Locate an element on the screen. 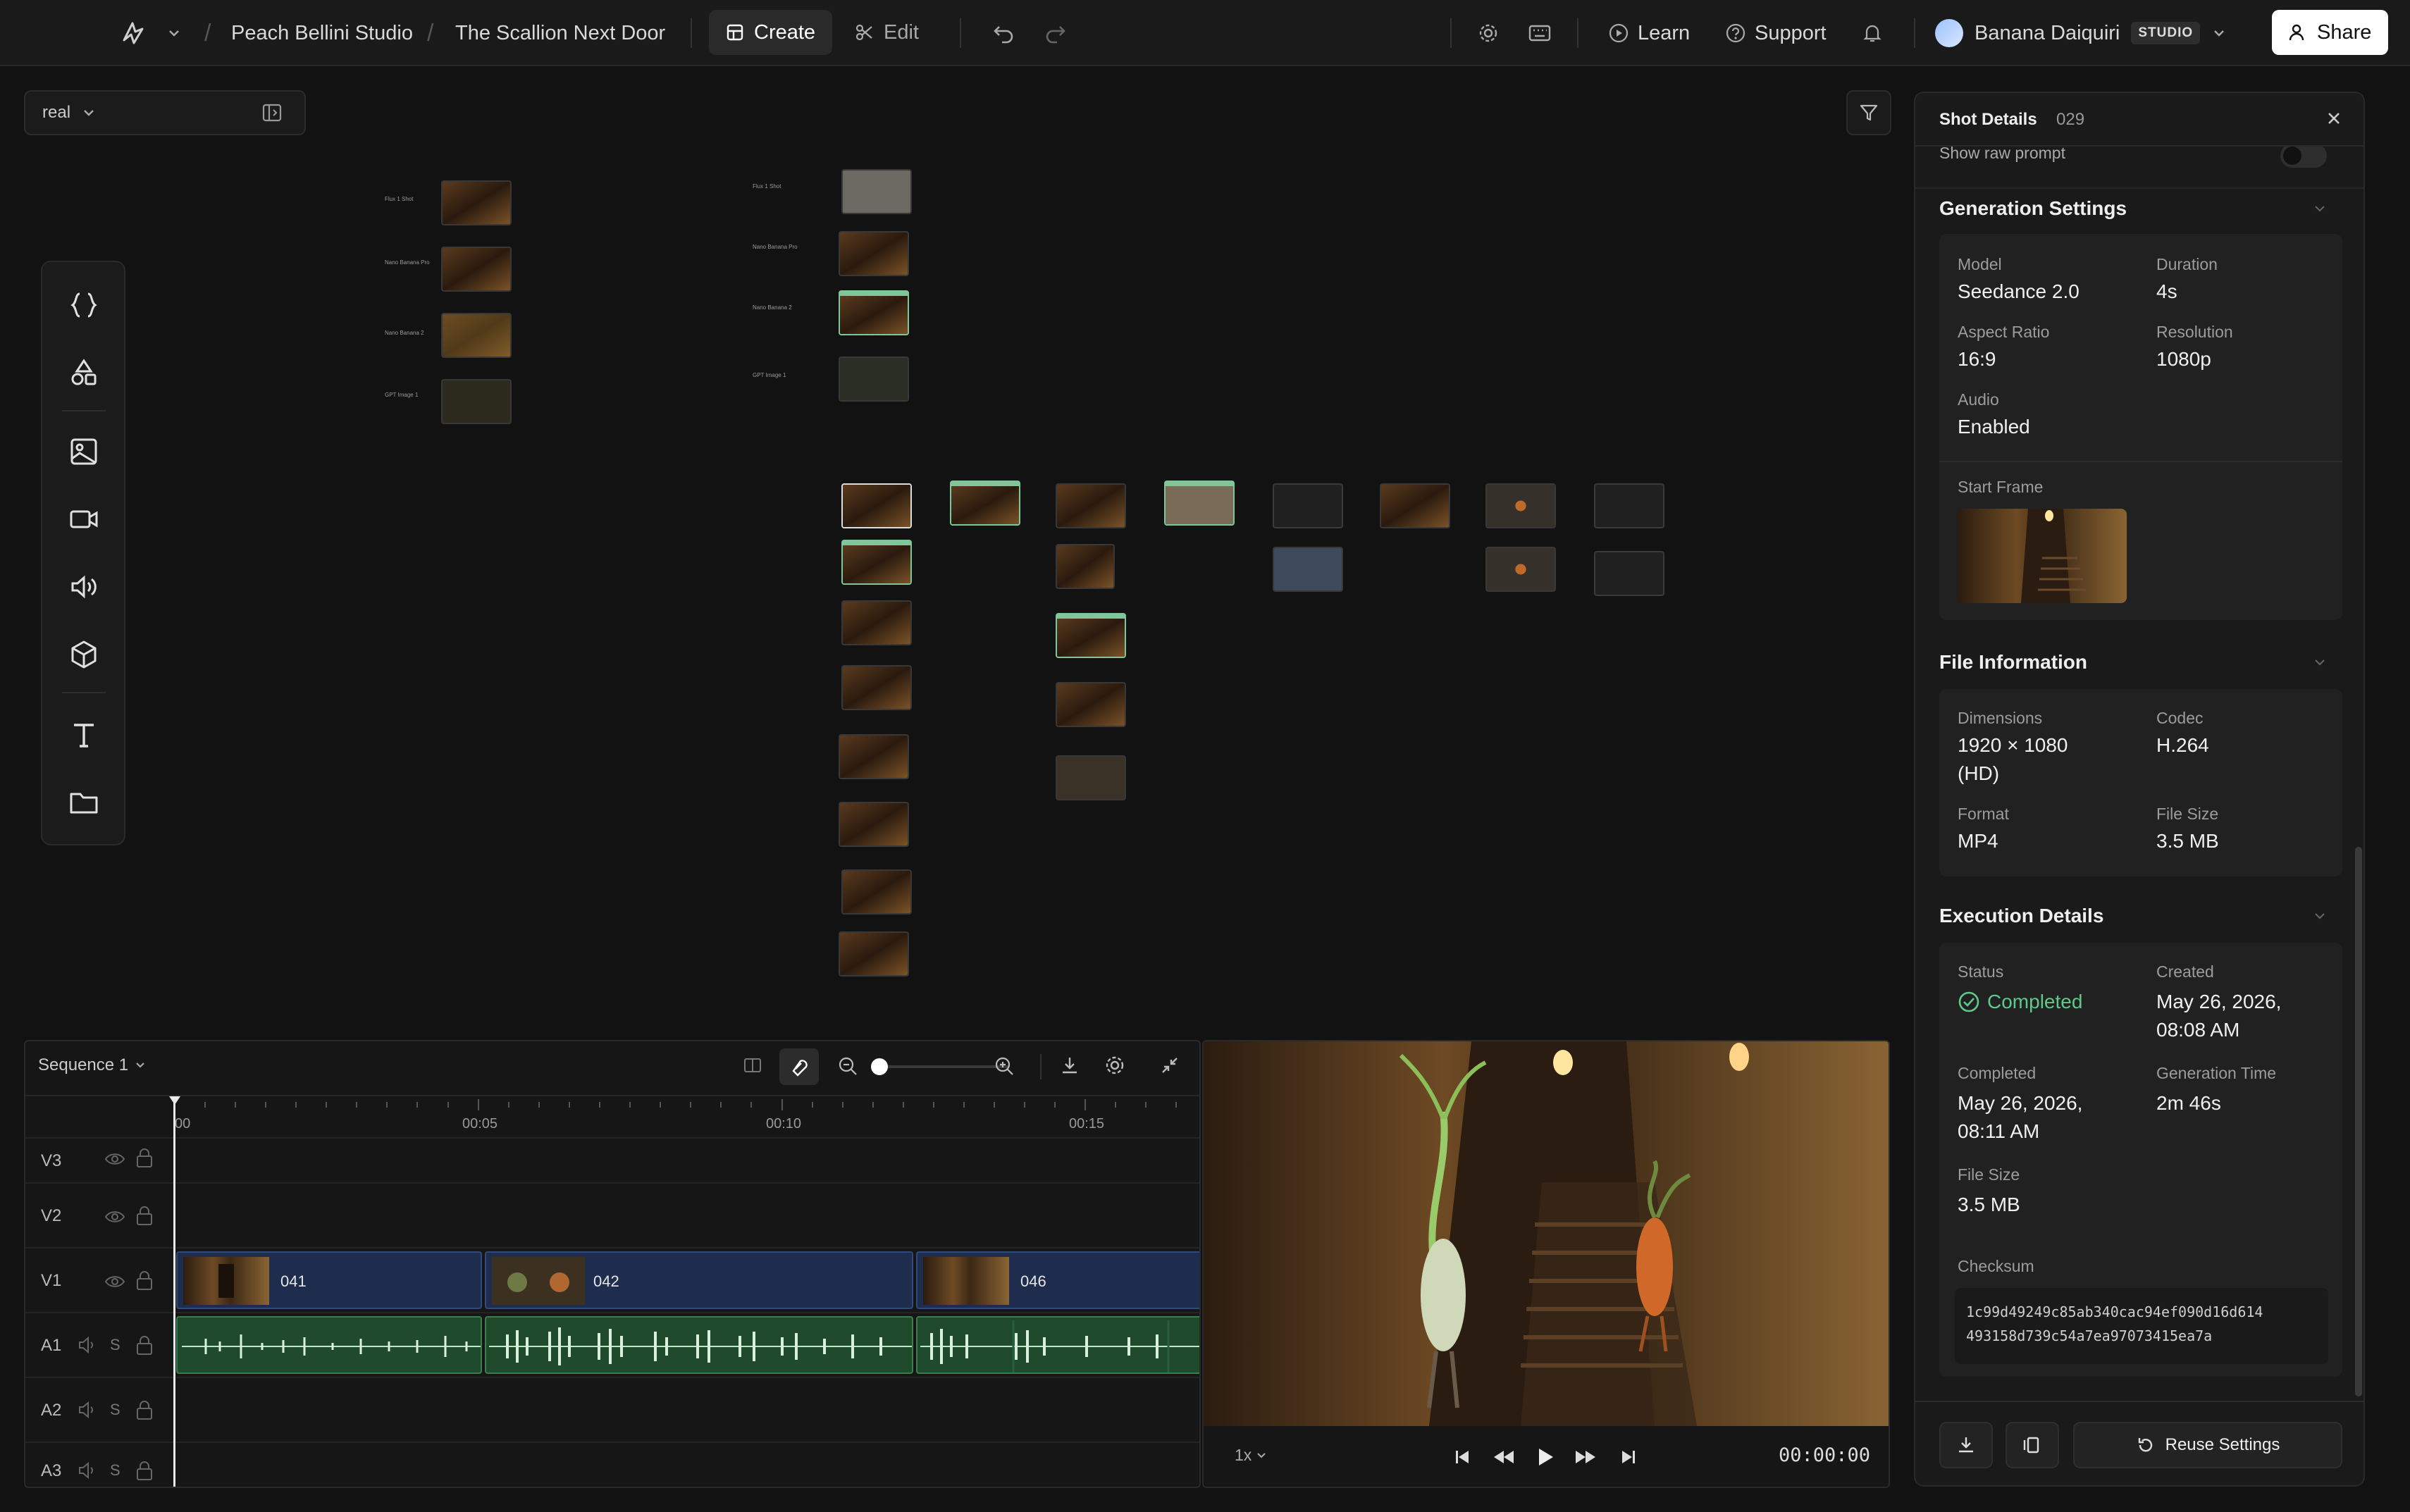 This screenshot has height=1512, width=2410. skip-end-icon is located at coordinates (1628, 1457).